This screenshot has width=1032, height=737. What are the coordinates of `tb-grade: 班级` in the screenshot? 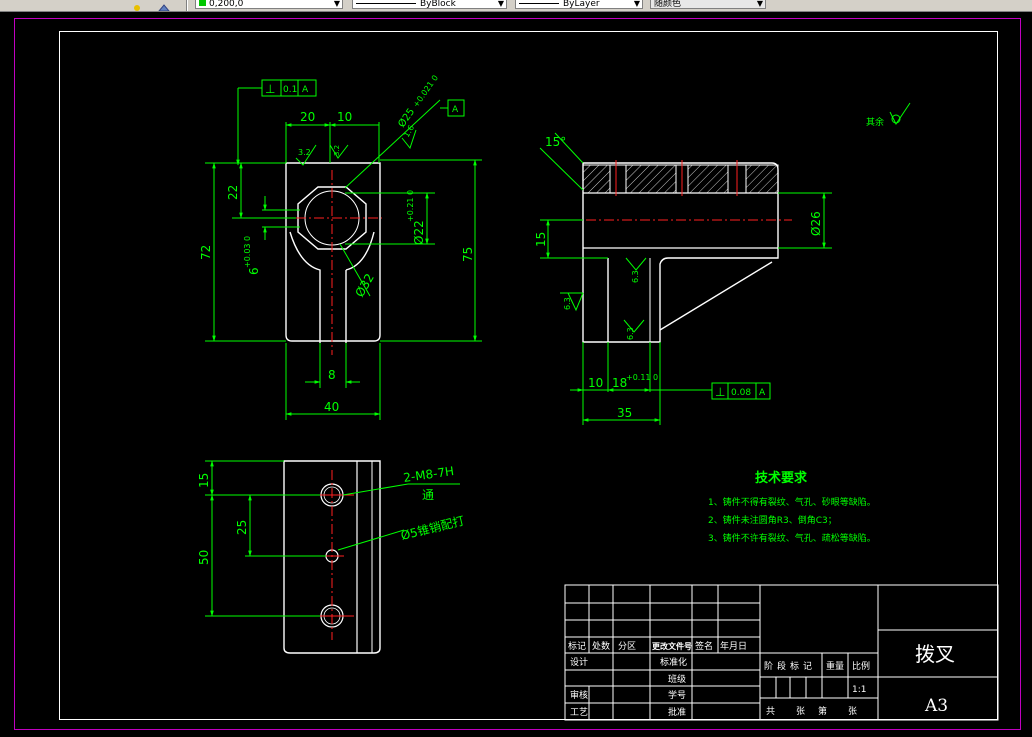 It's located at (677, 679).